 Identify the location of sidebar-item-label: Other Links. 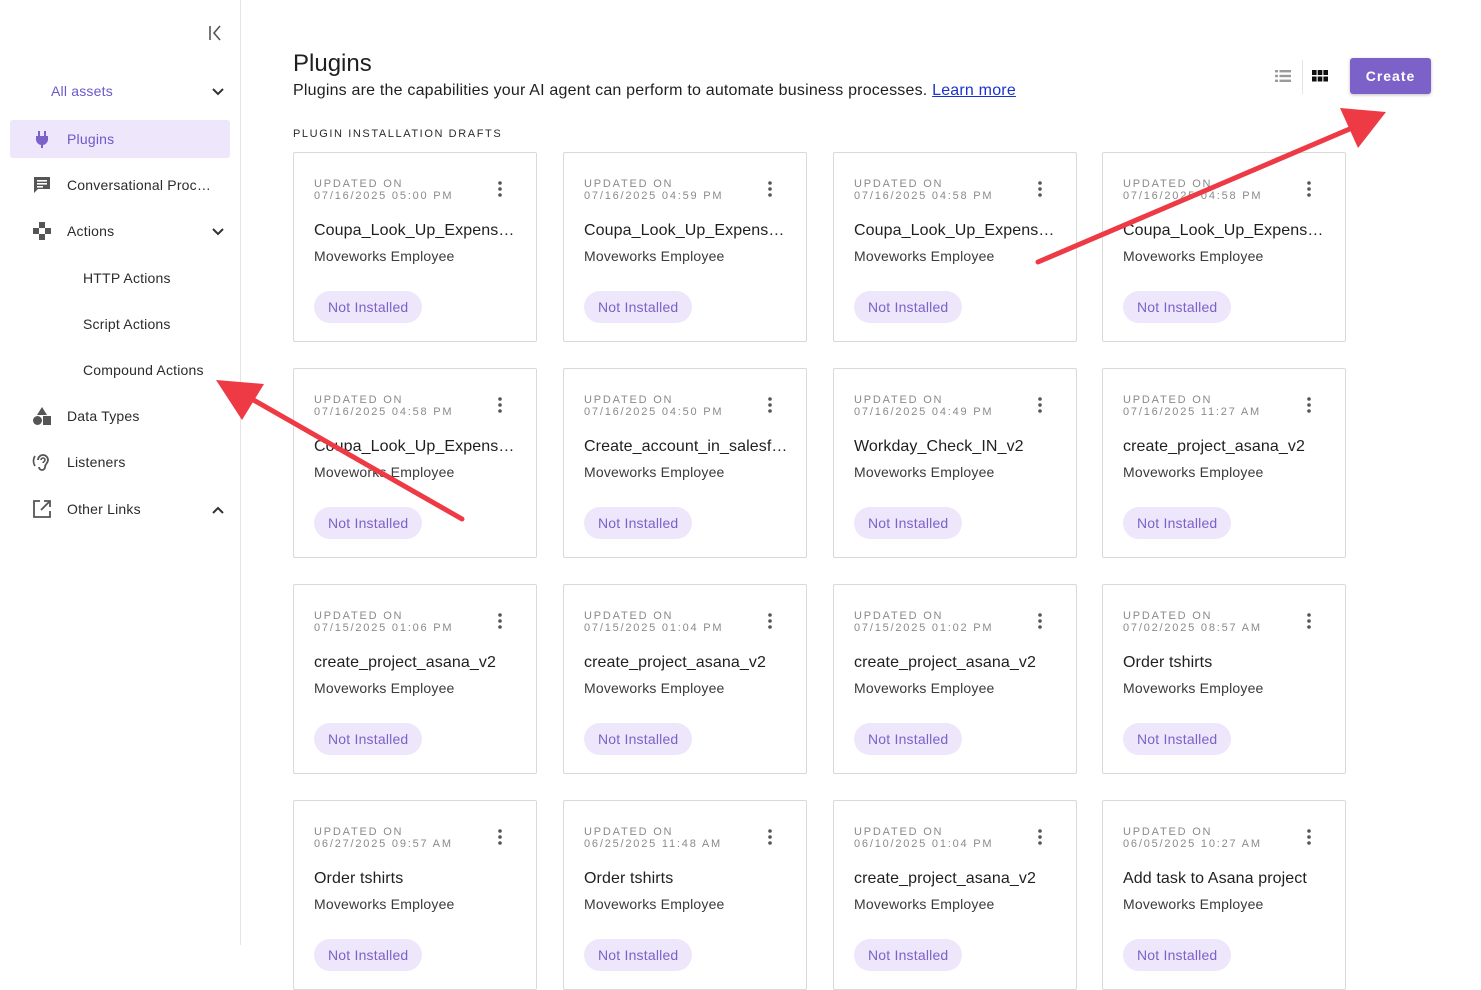
(104, 509).